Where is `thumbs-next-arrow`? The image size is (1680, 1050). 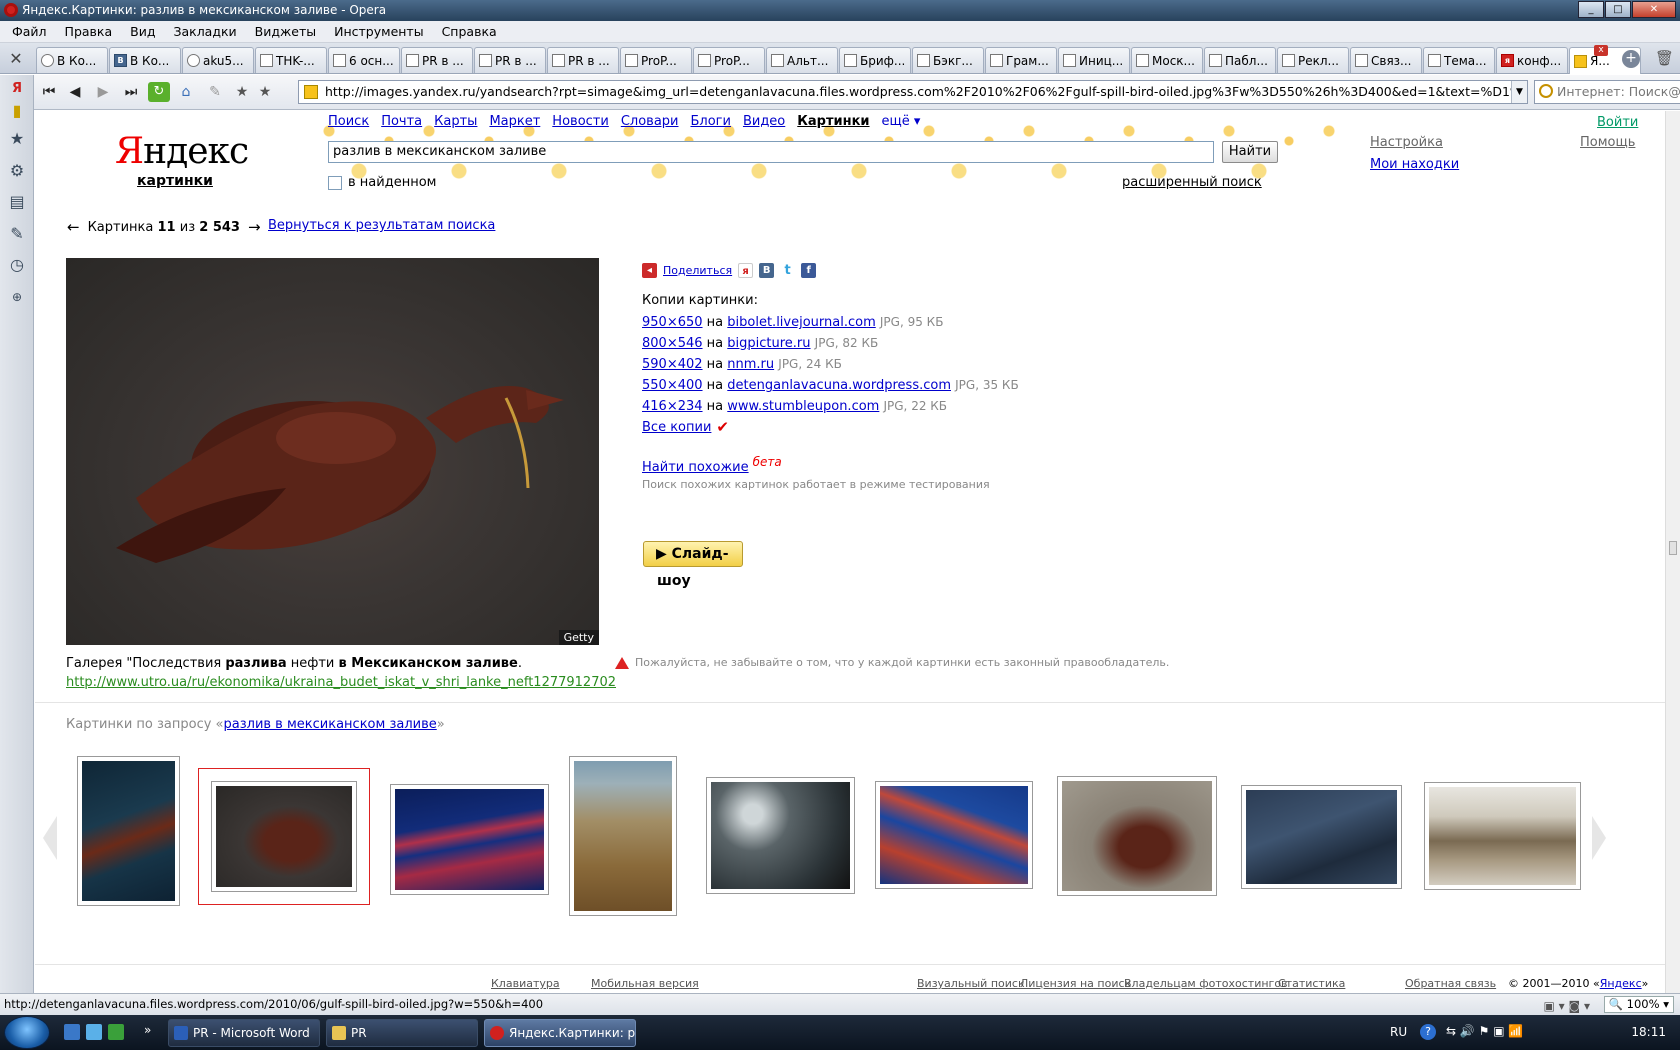 thumbs-next-arrow is located at coordinates (1599, 838).